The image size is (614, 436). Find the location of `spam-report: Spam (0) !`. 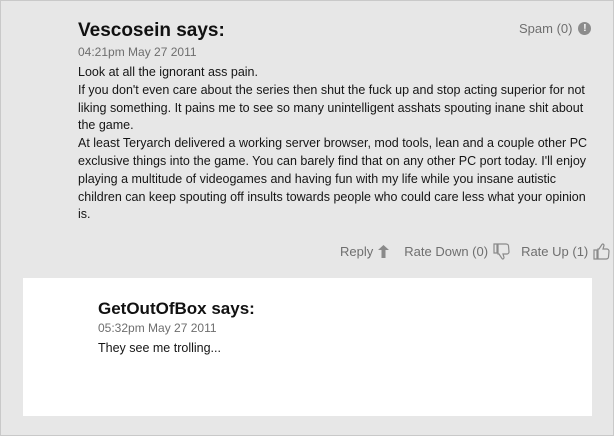

spam-report: Spam (0) ! is located at coordinates (555, 28).